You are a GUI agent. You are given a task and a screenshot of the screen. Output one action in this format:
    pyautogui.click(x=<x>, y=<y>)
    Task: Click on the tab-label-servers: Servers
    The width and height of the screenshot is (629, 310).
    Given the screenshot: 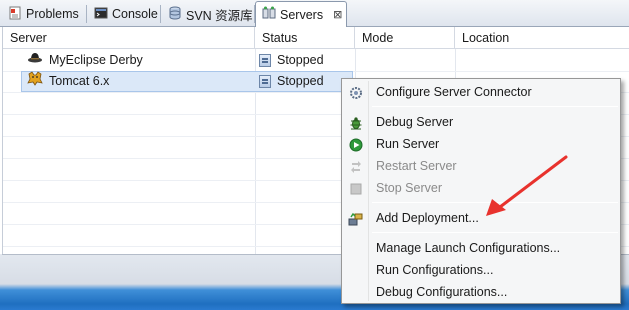 What is the action you would take?
    pyautogui.click(x=302, y=14)
    